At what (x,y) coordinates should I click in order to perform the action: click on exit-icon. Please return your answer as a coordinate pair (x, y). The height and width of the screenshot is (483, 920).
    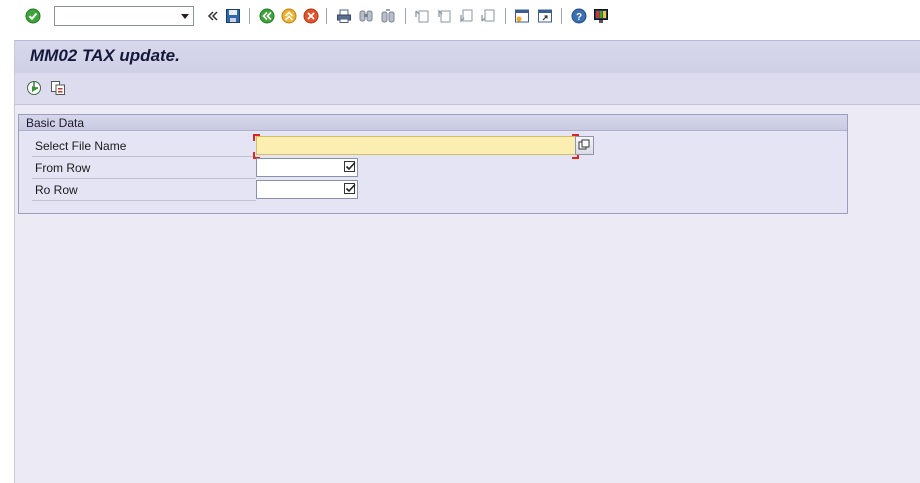
    Looking at the image, I should click on (289, 16).